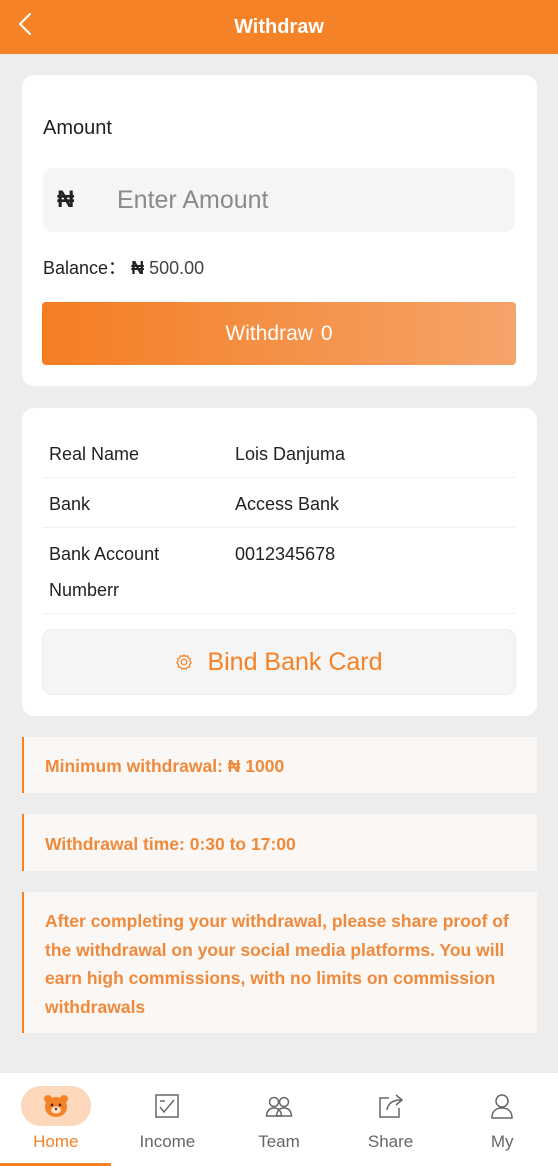 The image size is (558, 1166). Describe the element at coordinates (502, 1119) in the screenshot. I see `tab-my: My` at that location.